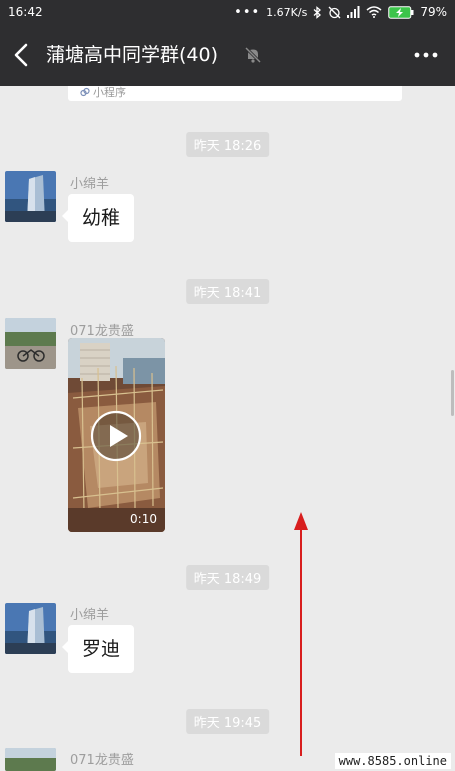 This screenshot has height=771, width=455. What do you see at coordinates (287, 12) in the screenshot?
I see `network-speed: 1.67K/s` at bounding box center [287, 12].